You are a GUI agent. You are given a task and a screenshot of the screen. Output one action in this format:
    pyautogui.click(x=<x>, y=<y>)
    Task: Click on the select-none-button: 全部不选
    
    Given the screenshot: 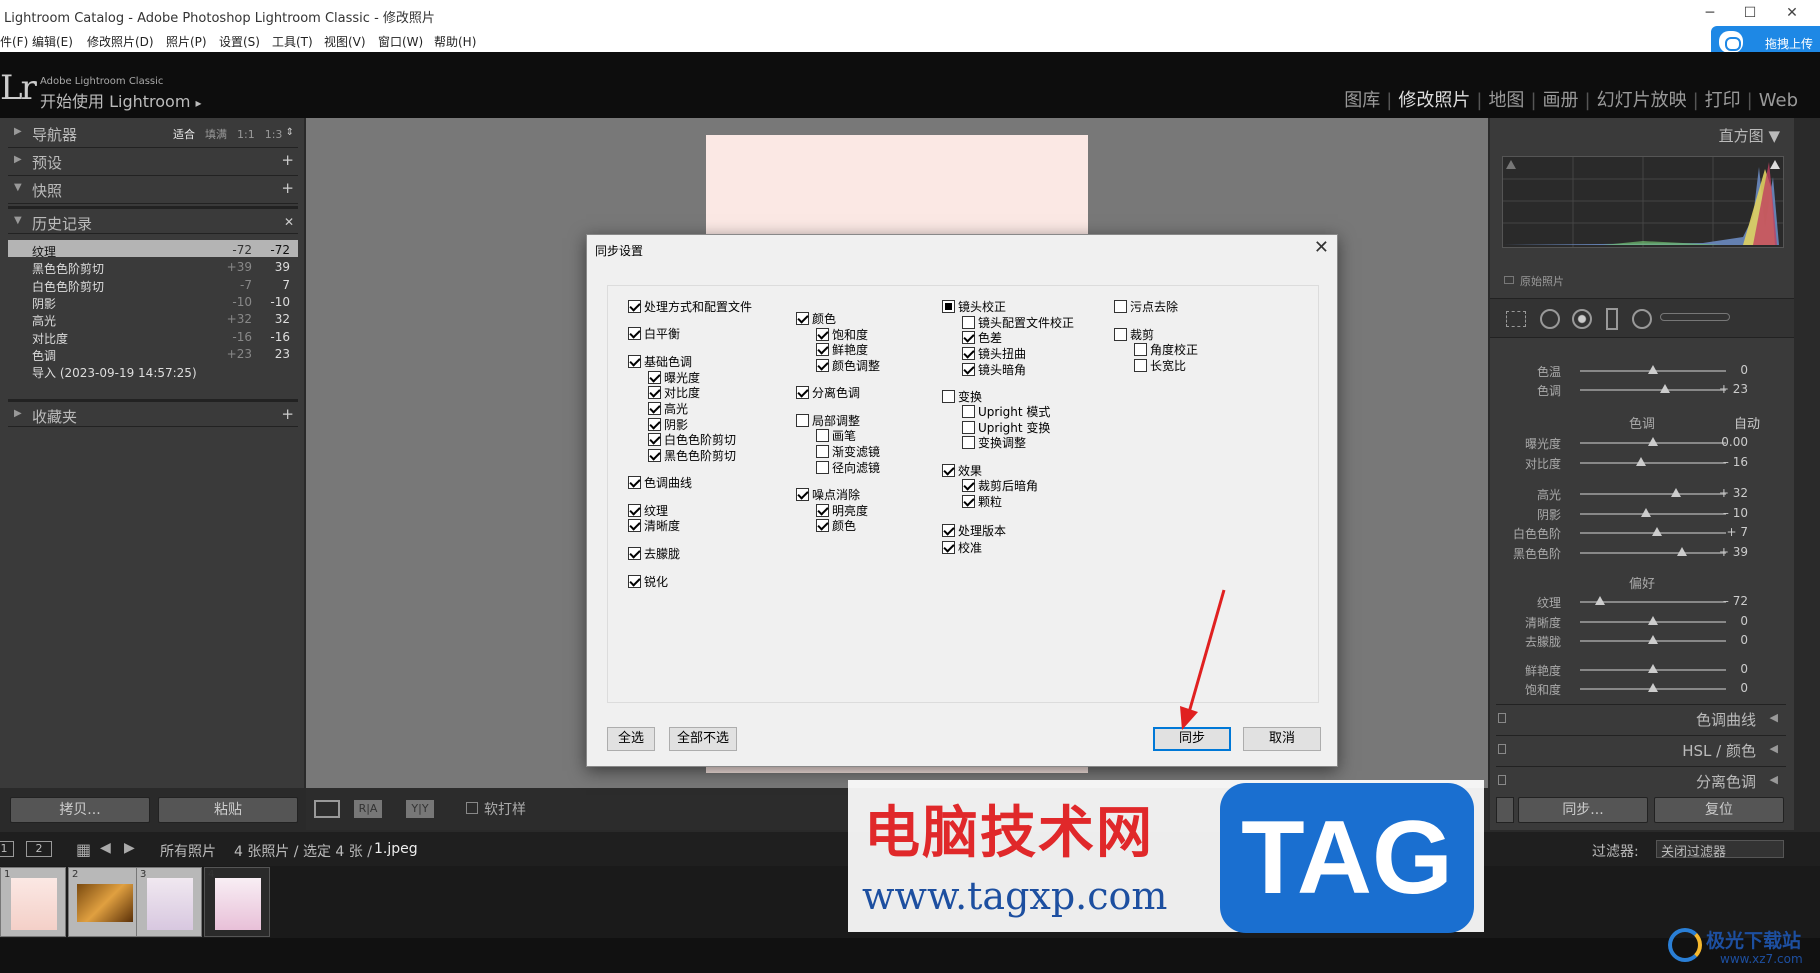 What is the action you would take?
    pyautogui.click(x=703, y=739)
    